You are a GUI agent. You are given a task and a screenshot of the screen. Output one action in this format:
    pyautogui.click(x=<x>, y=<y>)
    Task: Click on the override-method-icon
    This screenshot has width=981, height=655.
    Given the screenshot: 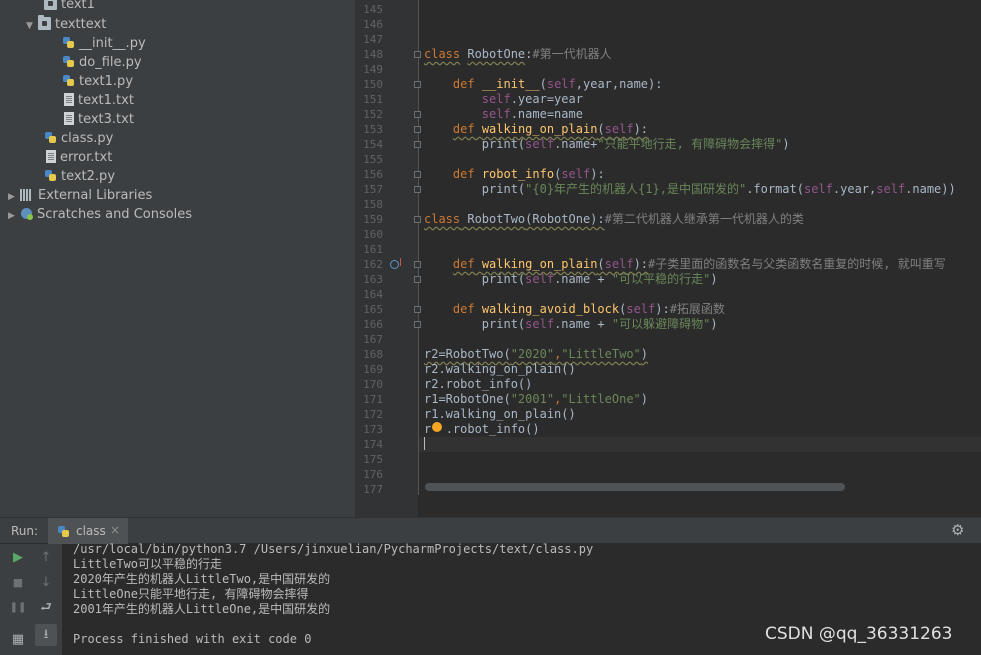 What is the action you would take?
    pyautogui.click(x=395, y=263)
    